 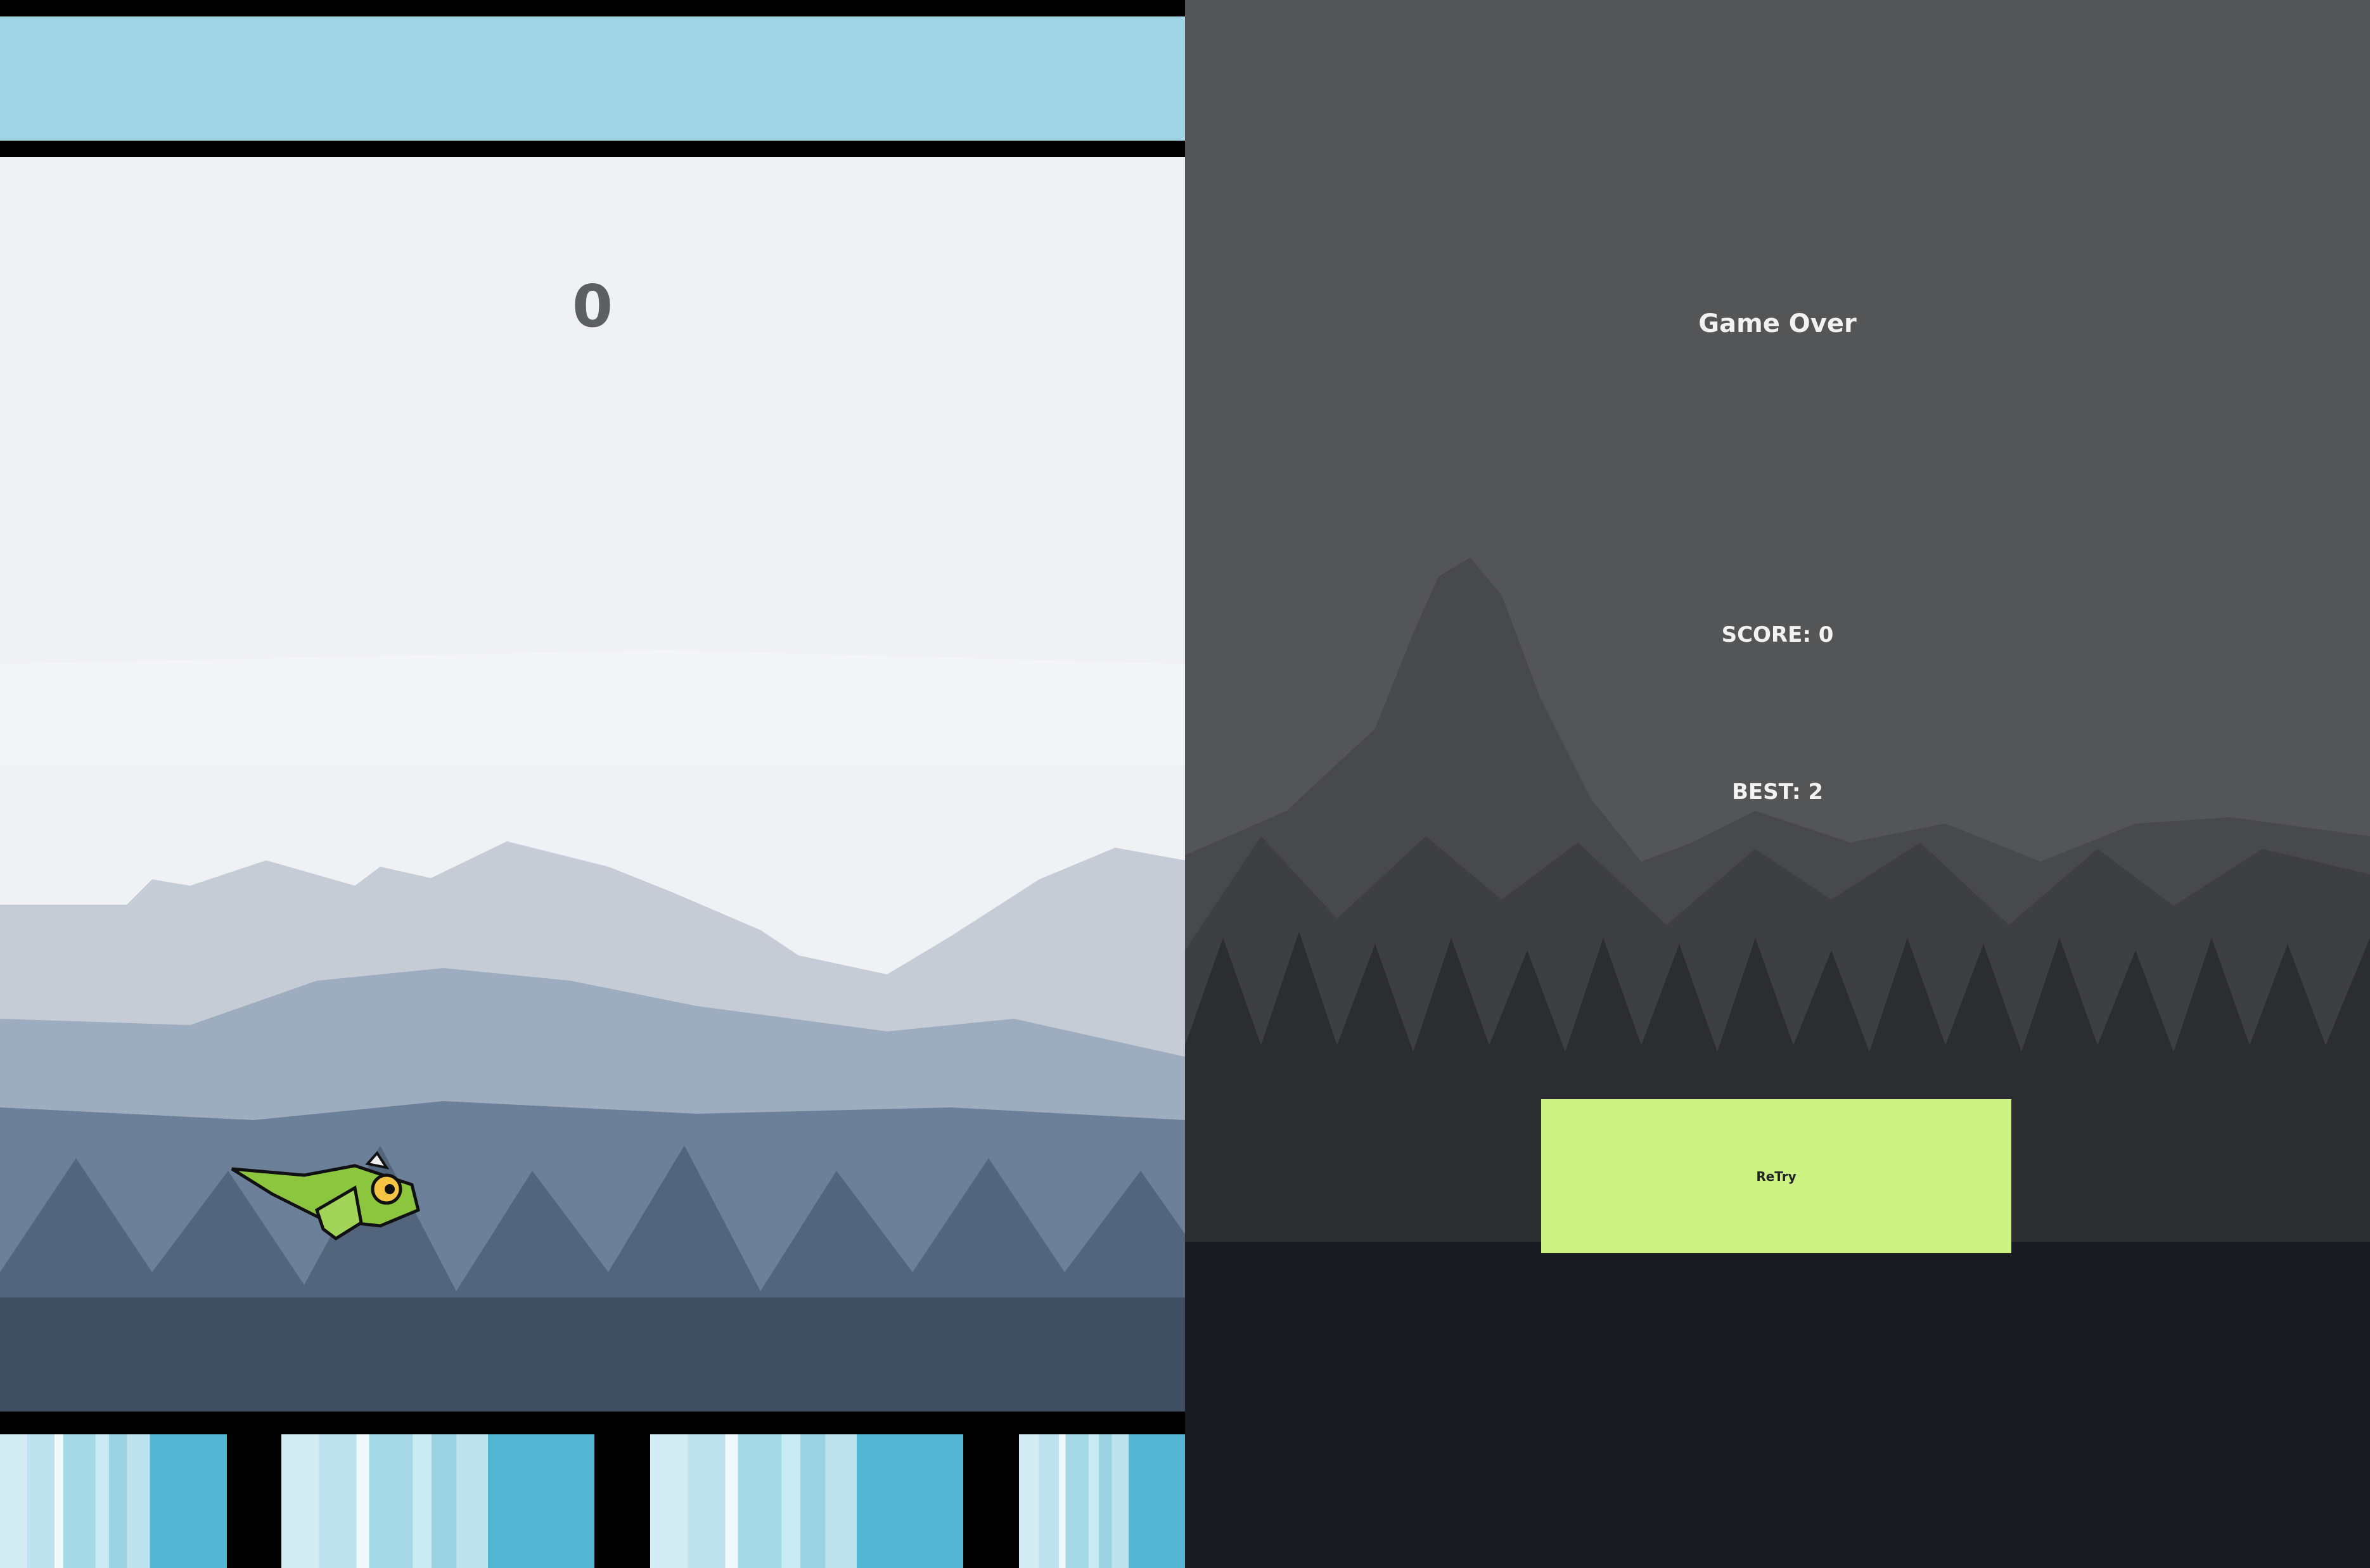 I want to click on dragon-icon, so click(x=325, y=1196).